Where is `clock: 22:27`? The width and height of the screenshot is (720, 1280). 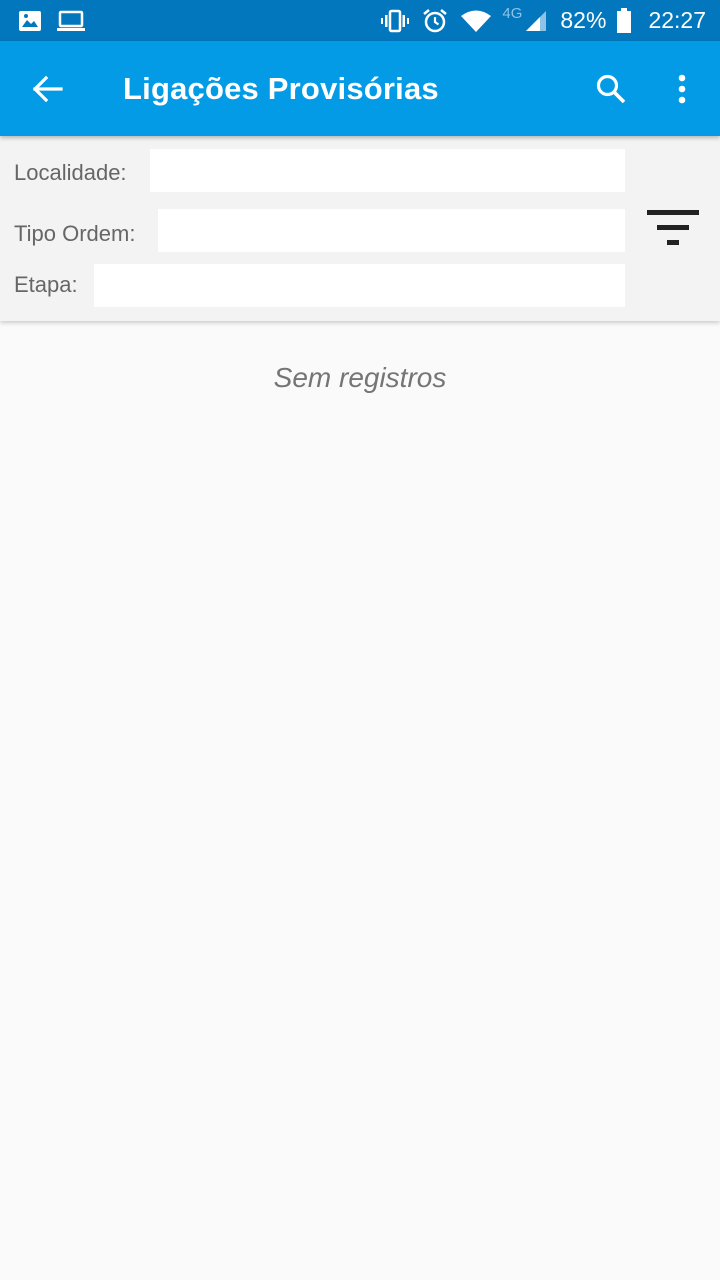
clock: 22:27 is located at coordinates (677, 20).